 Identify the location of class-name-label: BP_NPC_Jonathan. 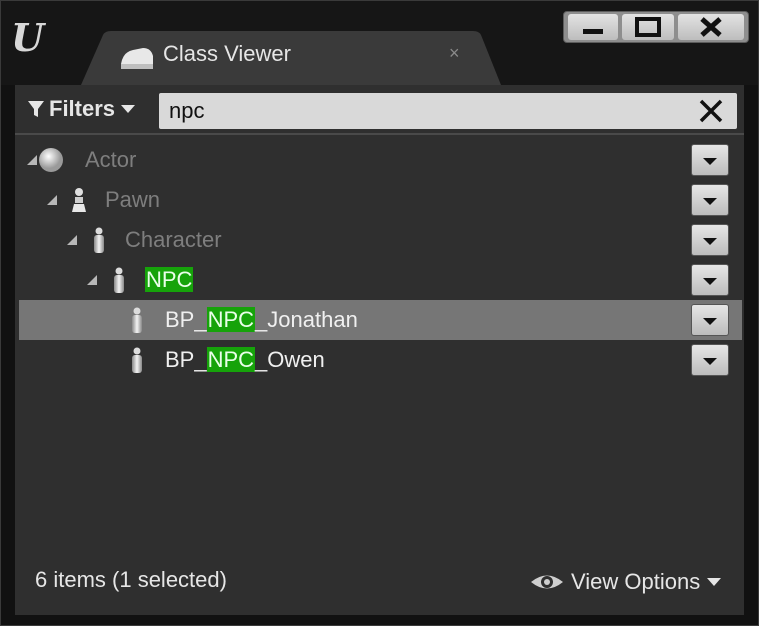
(261, 320).